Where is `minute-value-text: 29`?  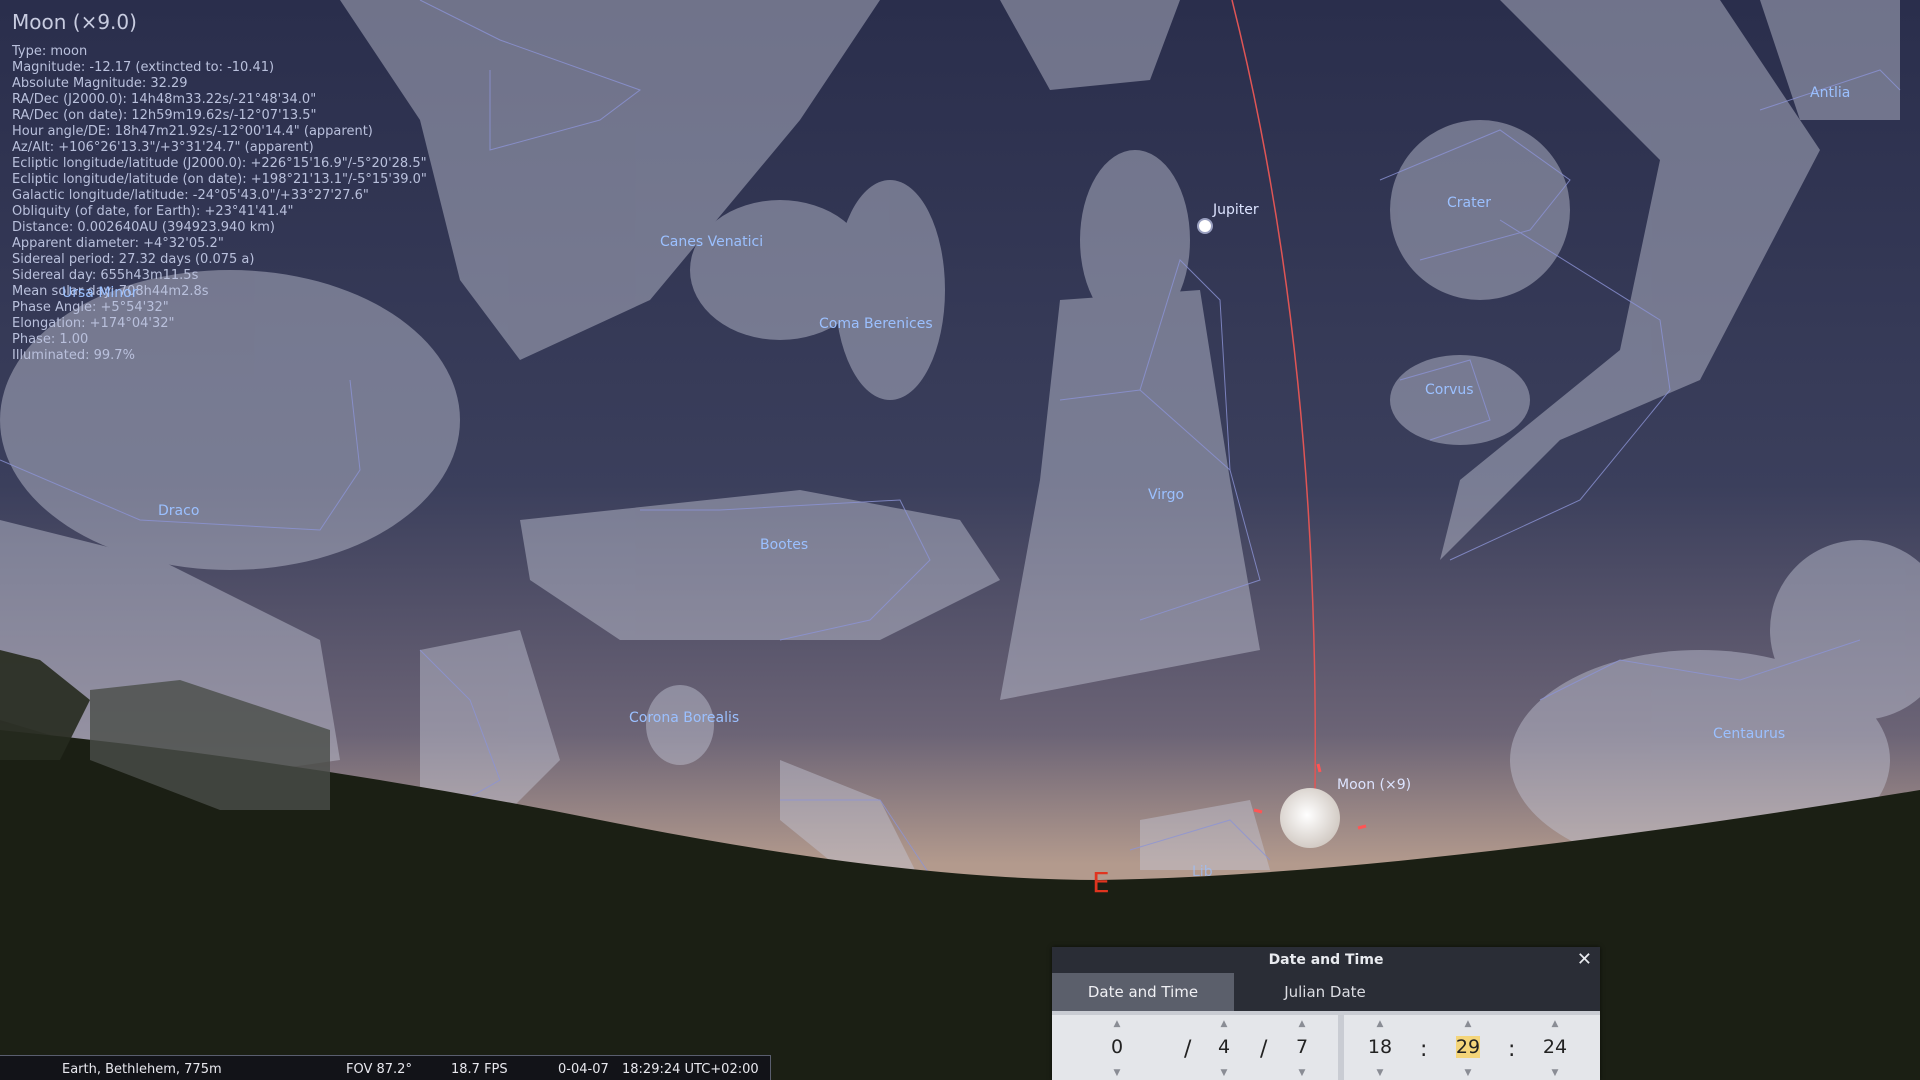
minute-value-text: 29 is located at coordinates (1468, 1047).